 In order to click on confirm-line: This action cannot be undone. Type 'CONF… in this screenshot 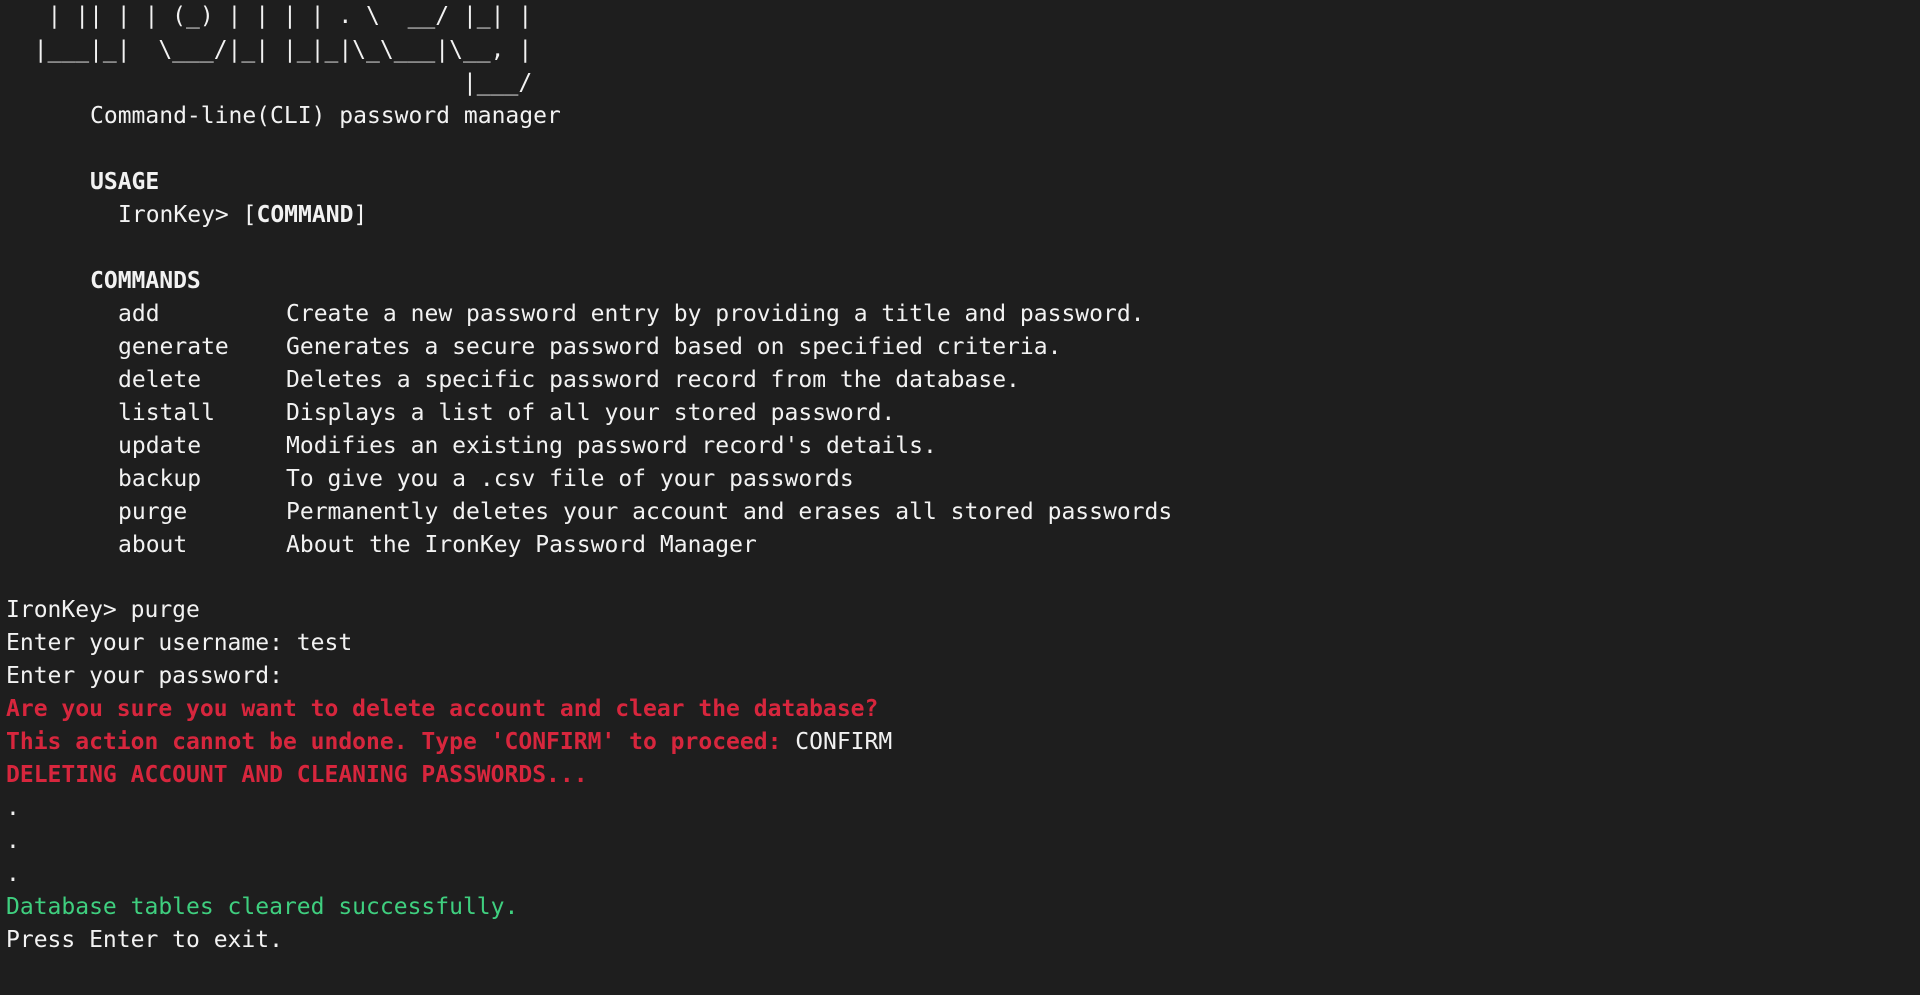, I will do `click(449, 742)`.